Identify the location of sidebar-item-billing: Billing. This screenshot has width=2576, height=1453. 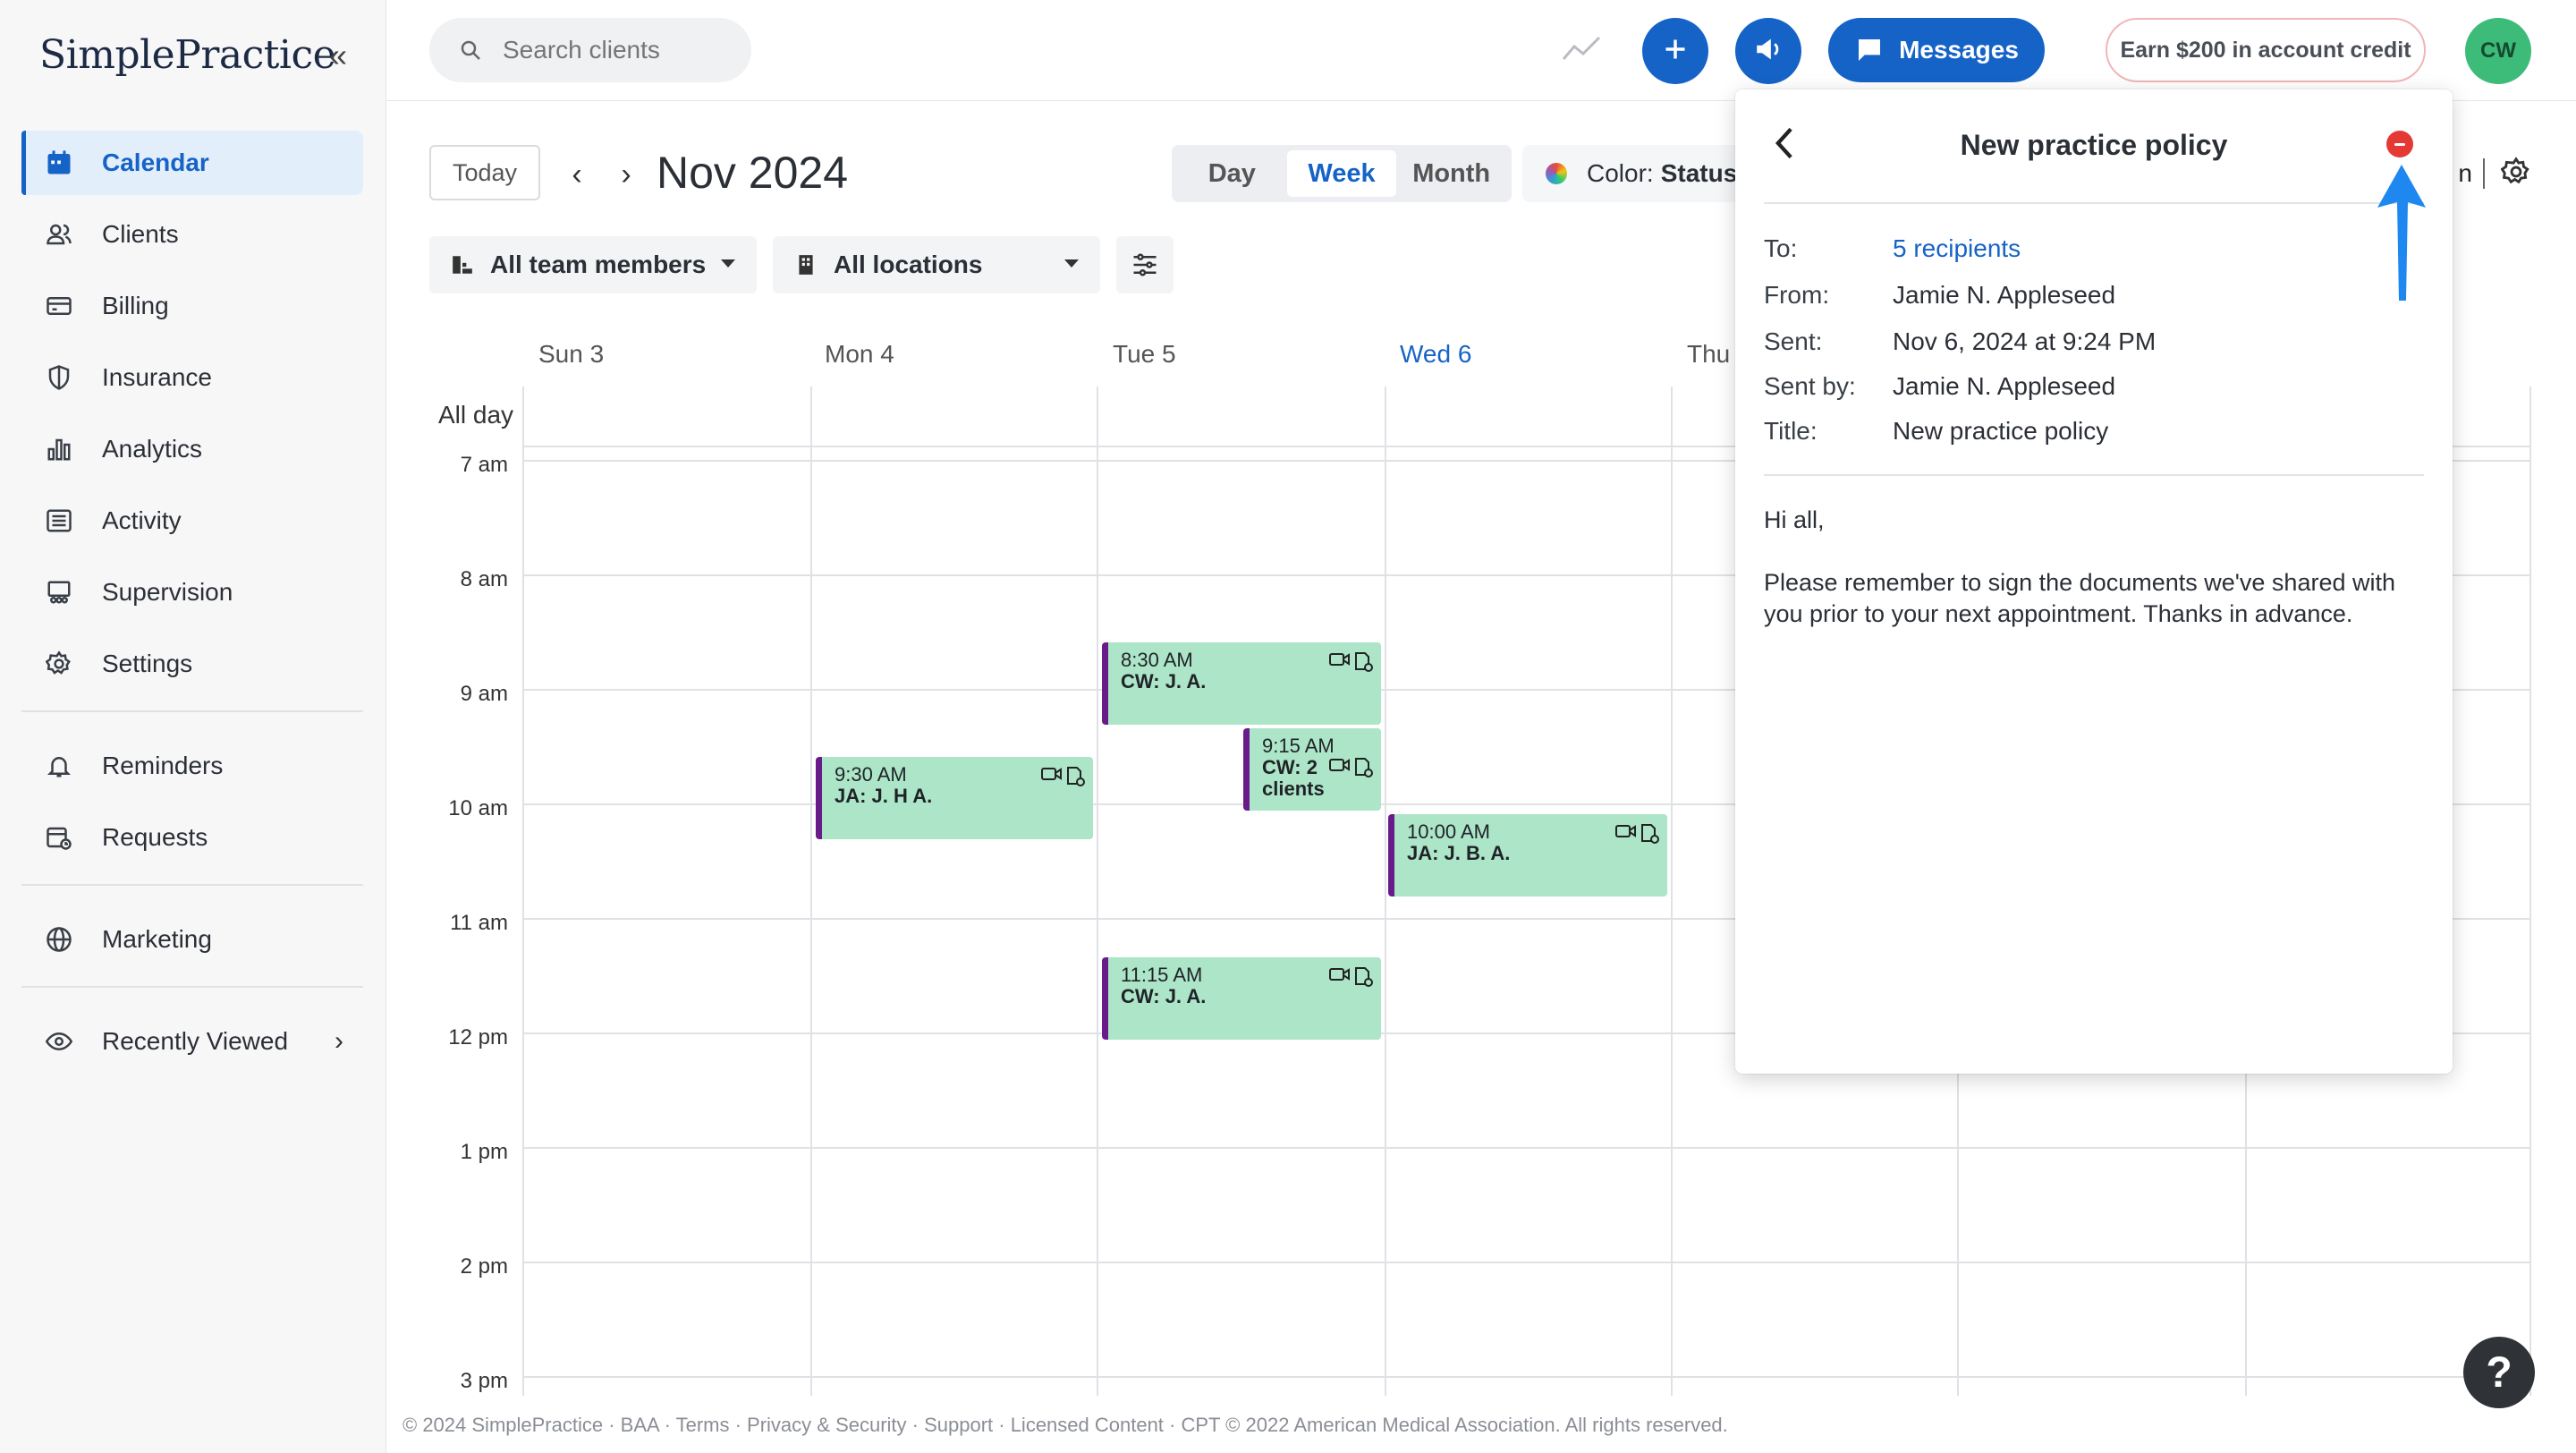
(192, 306).